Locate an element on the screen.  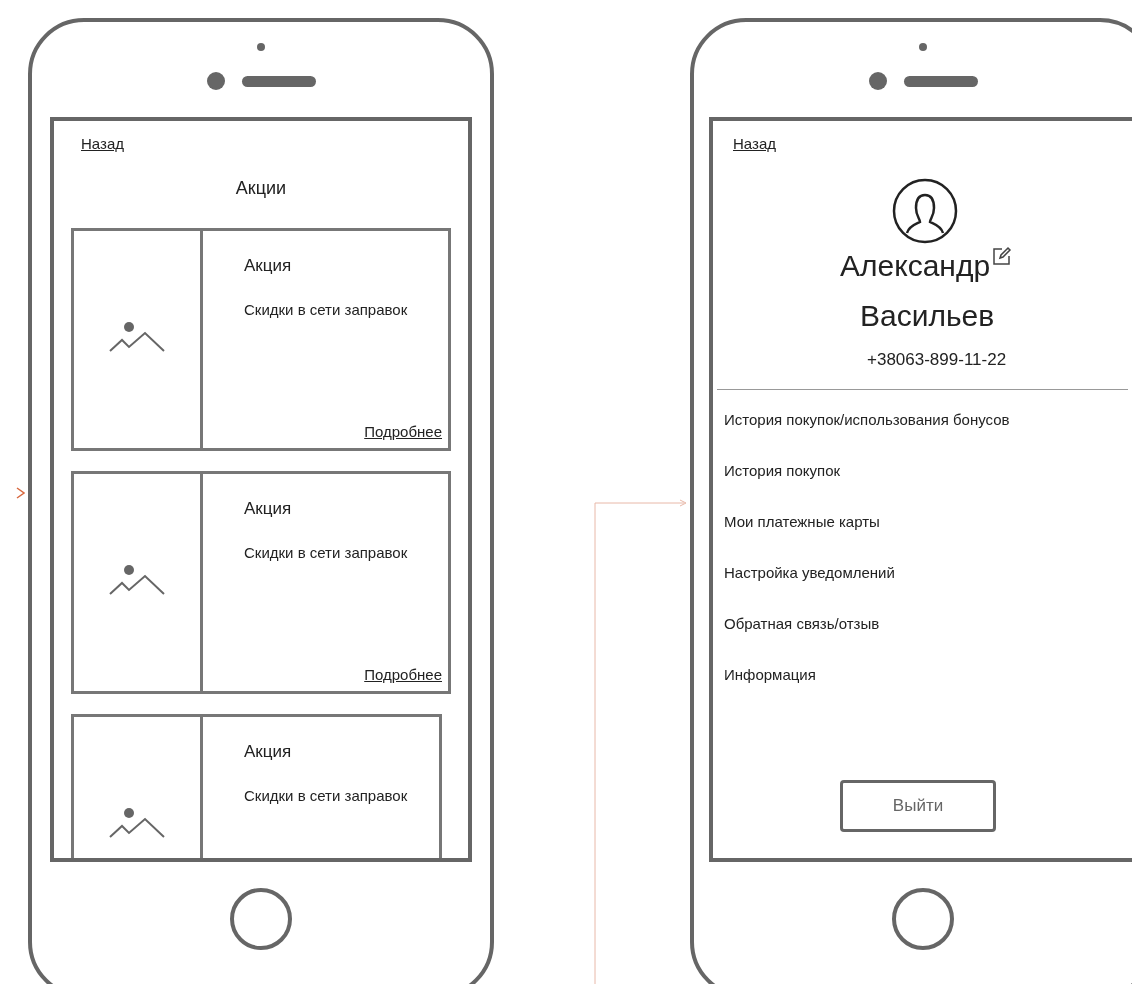
phone-number: +38063-899-11-22 is located at coordinates (937, 359).